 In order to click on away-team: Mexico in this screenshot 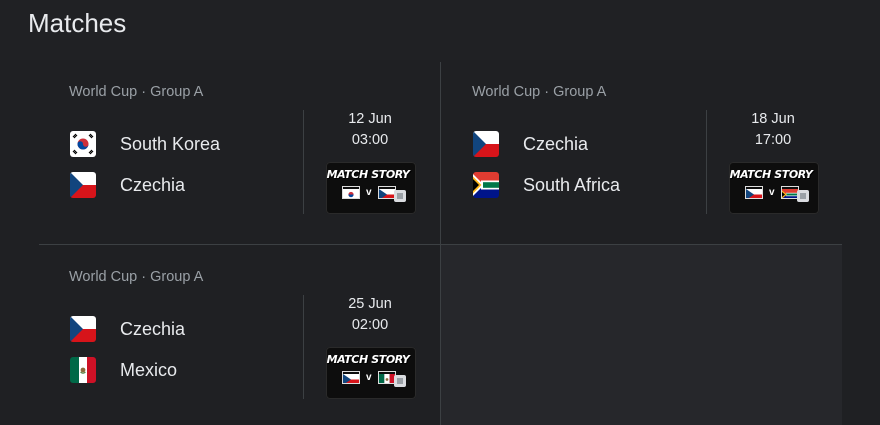, I will do `click(123, 370)`.